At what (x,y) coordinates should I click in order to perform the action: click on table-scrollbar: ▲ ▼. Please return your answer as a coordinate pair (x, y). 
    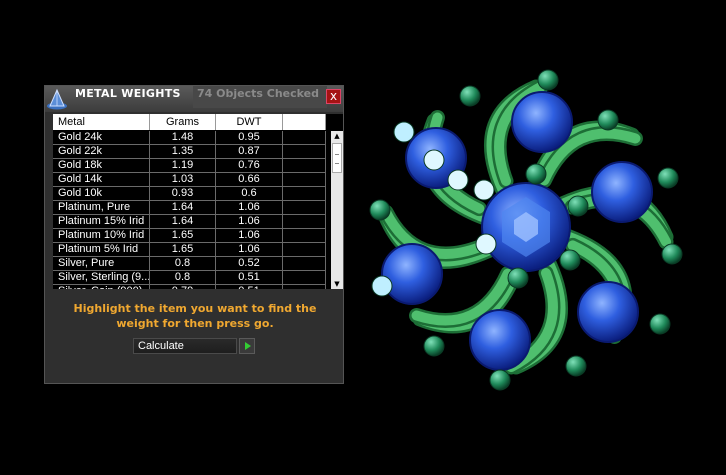
    Looking at the image, I should click on (337, 210).